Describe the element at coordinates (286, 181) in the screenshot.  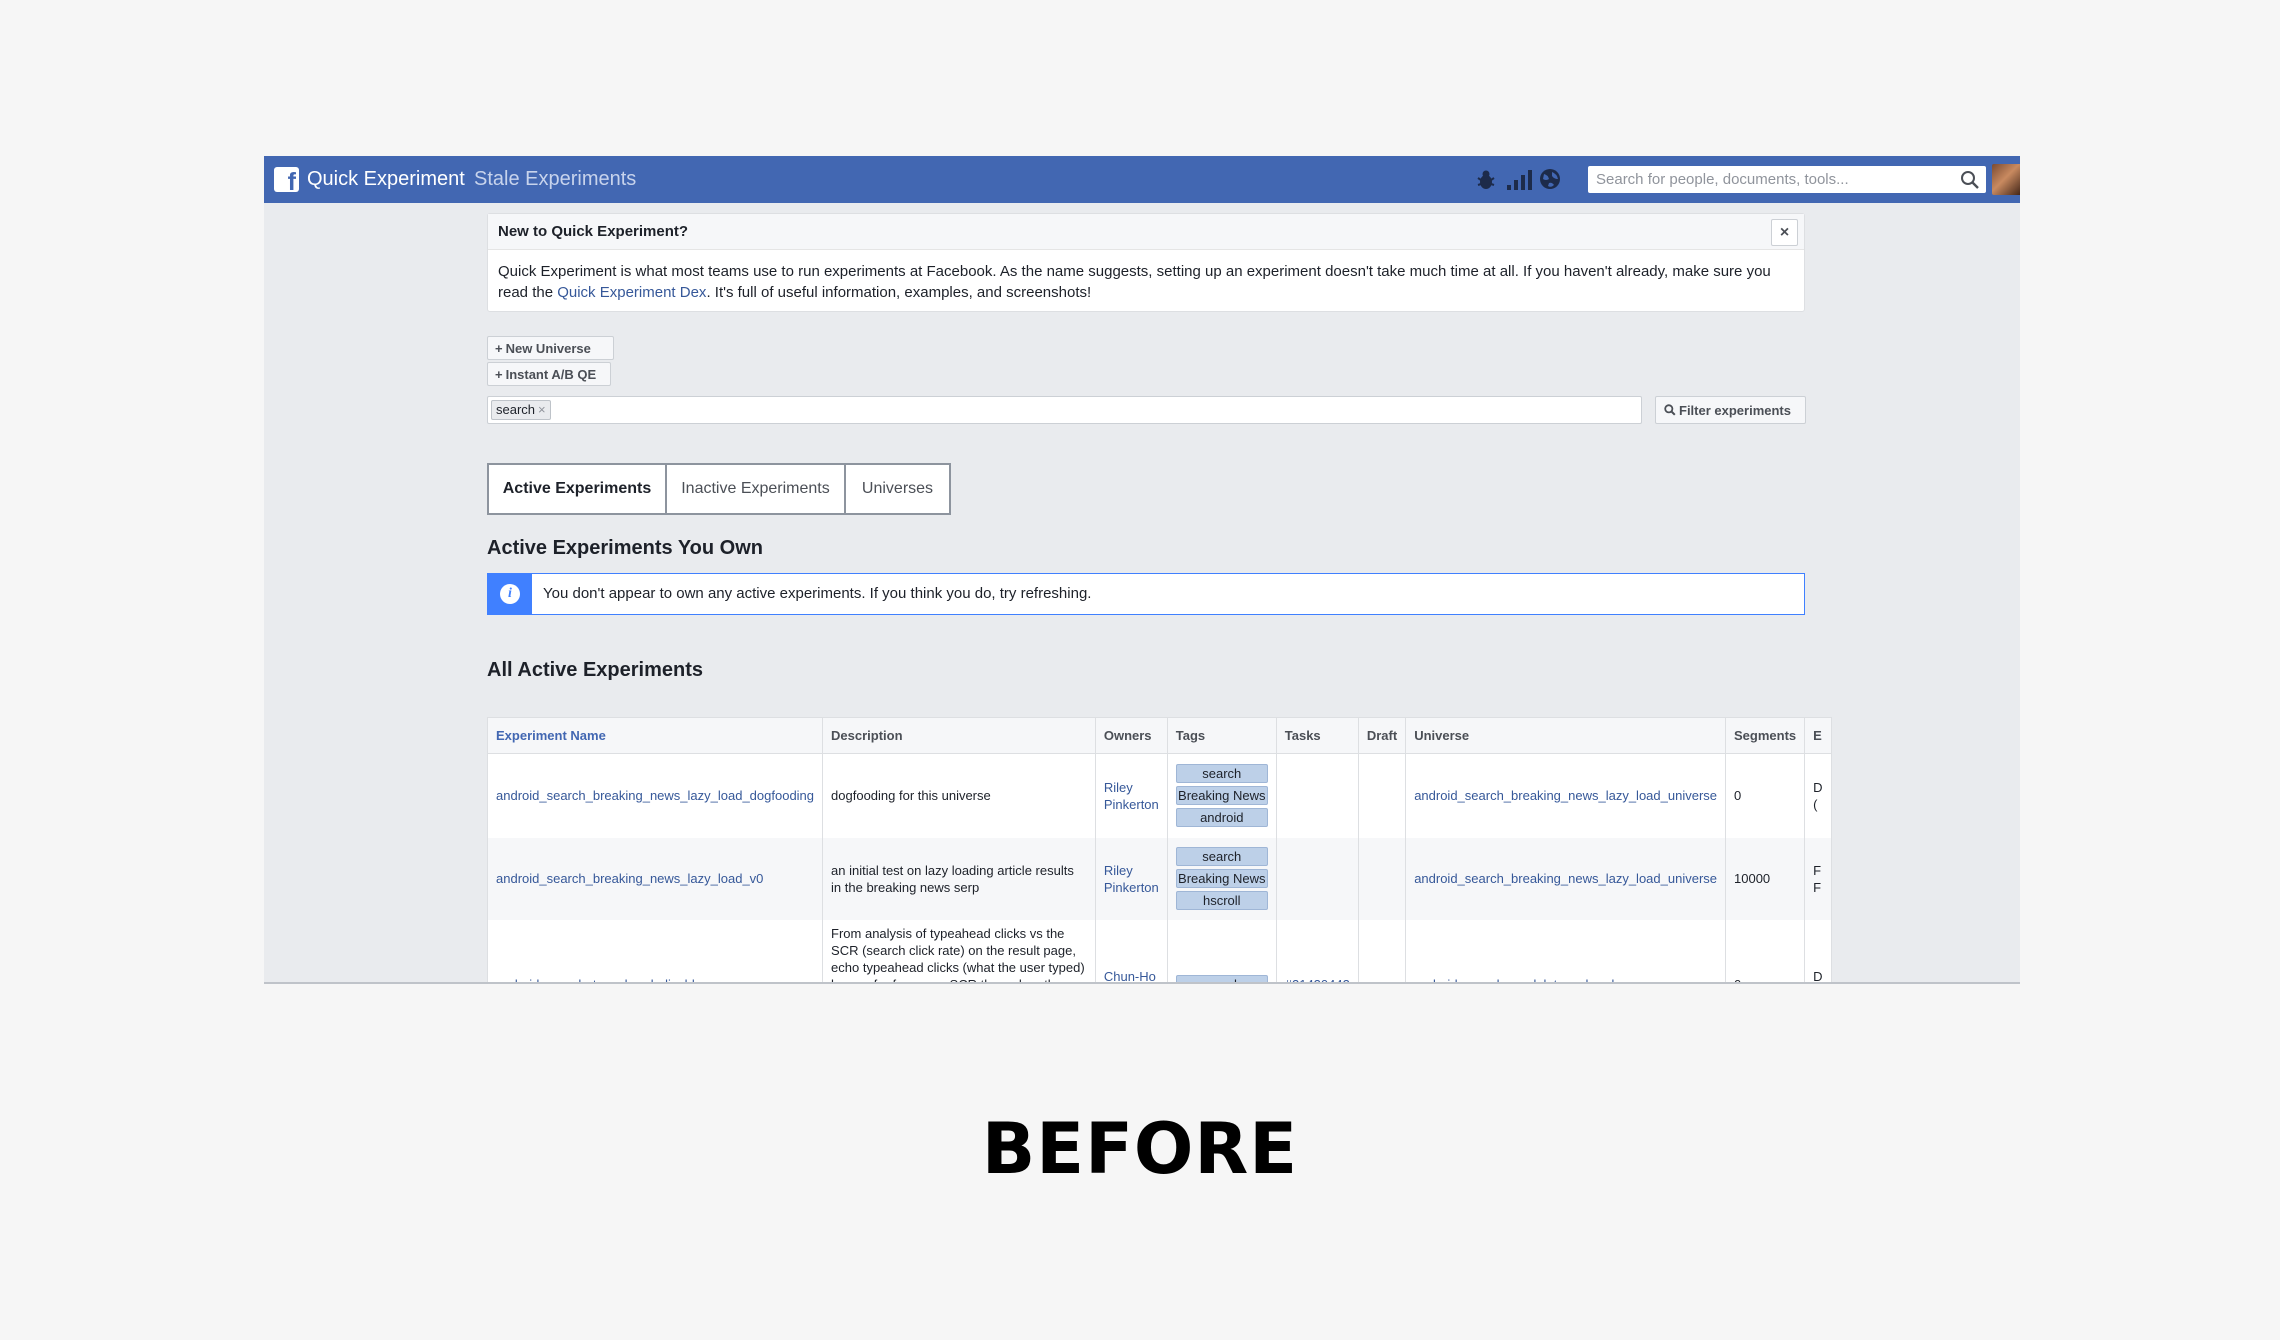
I see `facebook-logo-icon: f` at that location.